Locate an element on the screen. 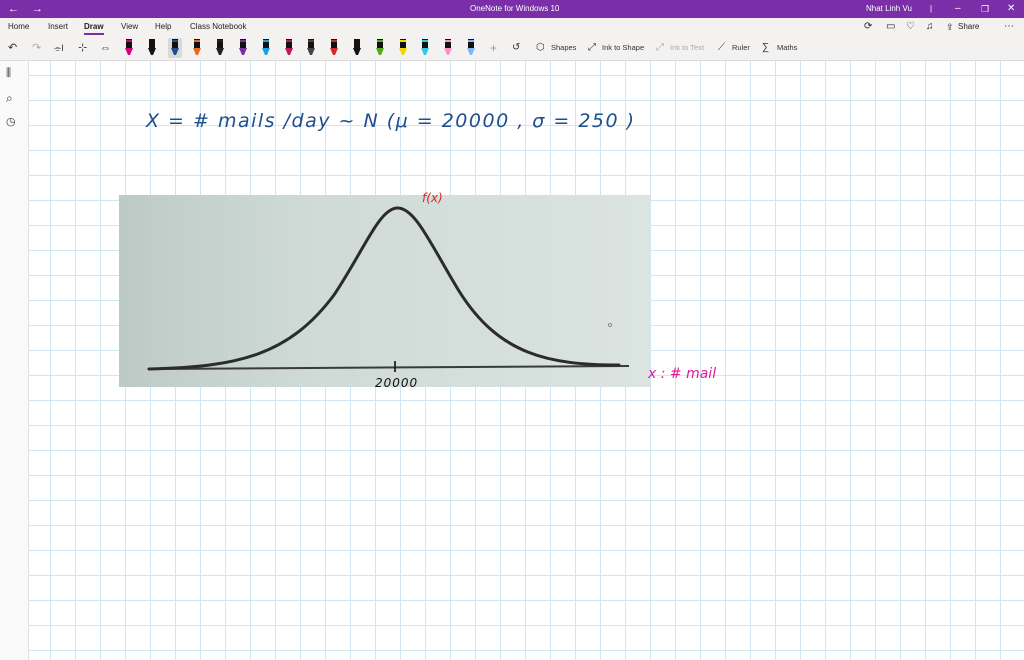  recent-notes-icon: ◷ is located at coordinates (14, 123).